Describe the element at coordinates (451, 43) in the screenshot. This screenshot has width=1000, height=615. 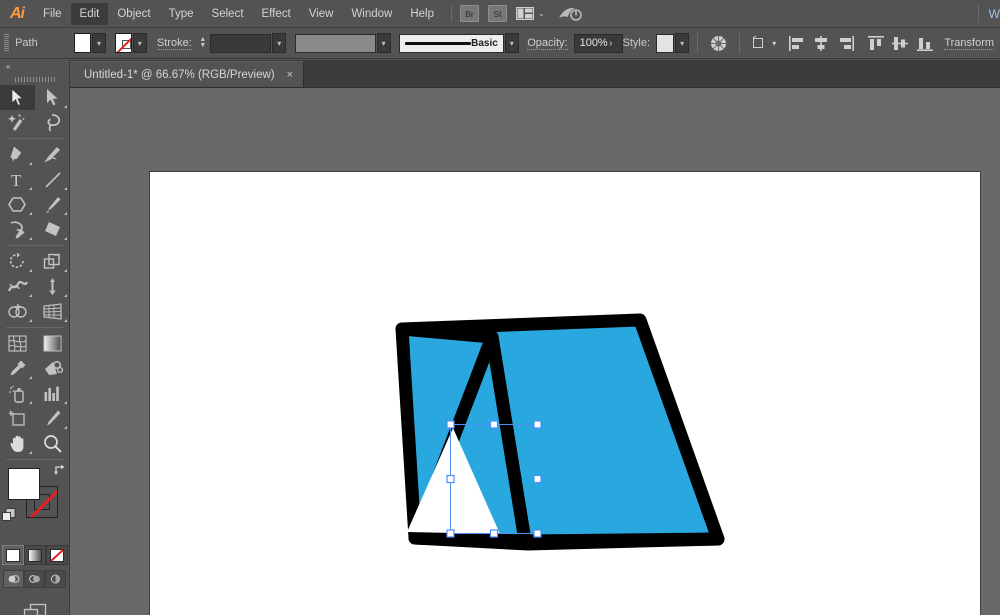
I see `brush-definition-swatch: Basic` at that location.